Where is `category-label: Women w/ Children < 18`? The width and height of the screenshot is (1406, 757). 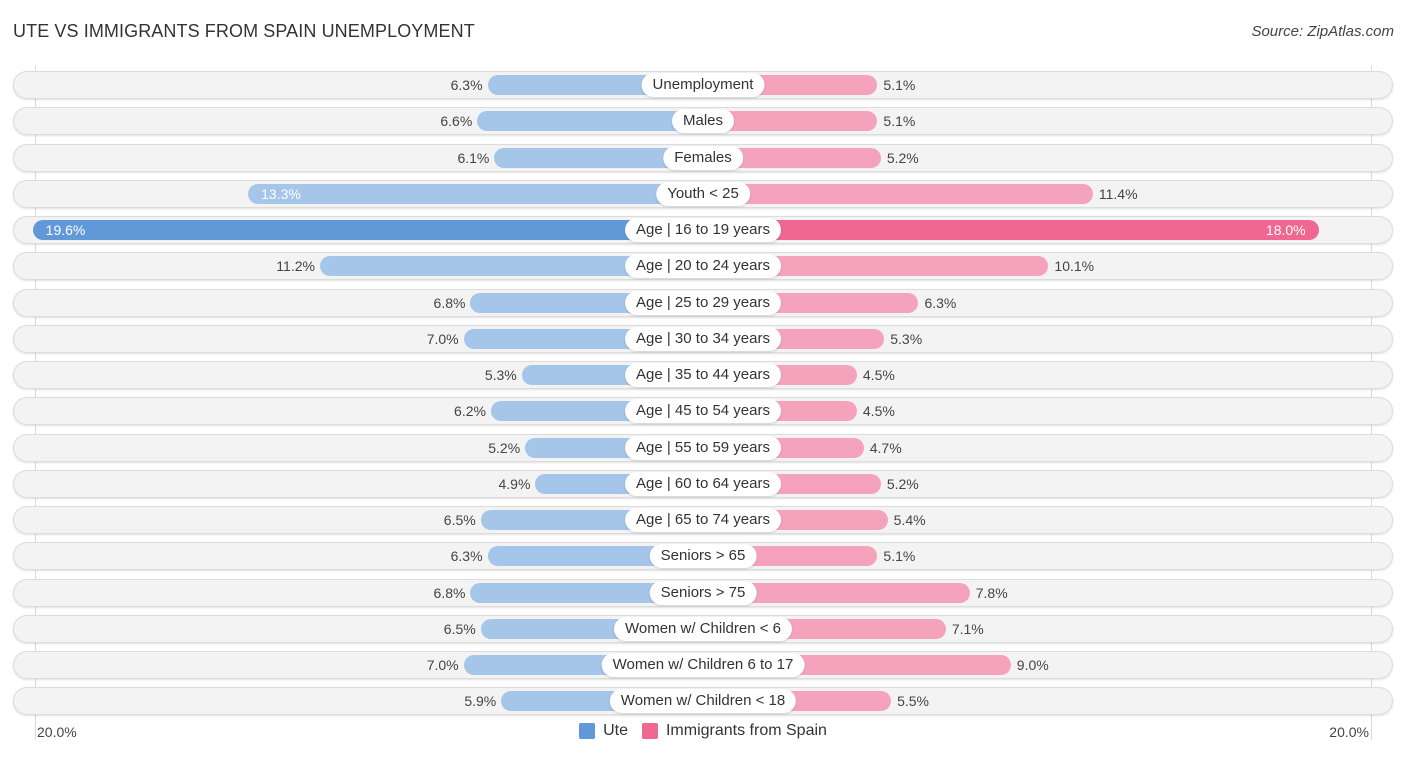 category-label: Women w/ Children < 18 is located at coordinates (703, 701).